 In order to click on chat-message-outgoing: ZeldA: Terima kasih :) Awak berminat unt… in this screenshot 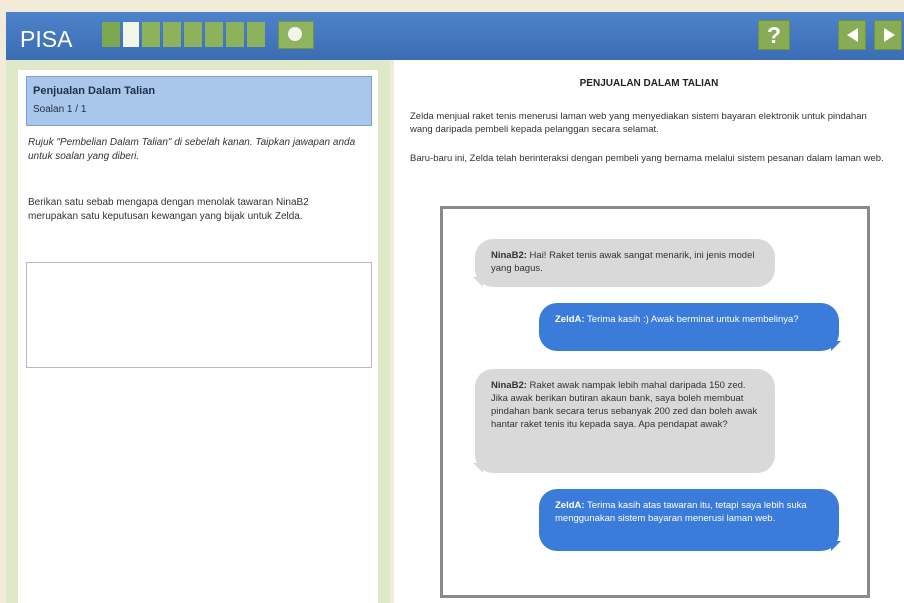, I will do `click(689, 327)`.